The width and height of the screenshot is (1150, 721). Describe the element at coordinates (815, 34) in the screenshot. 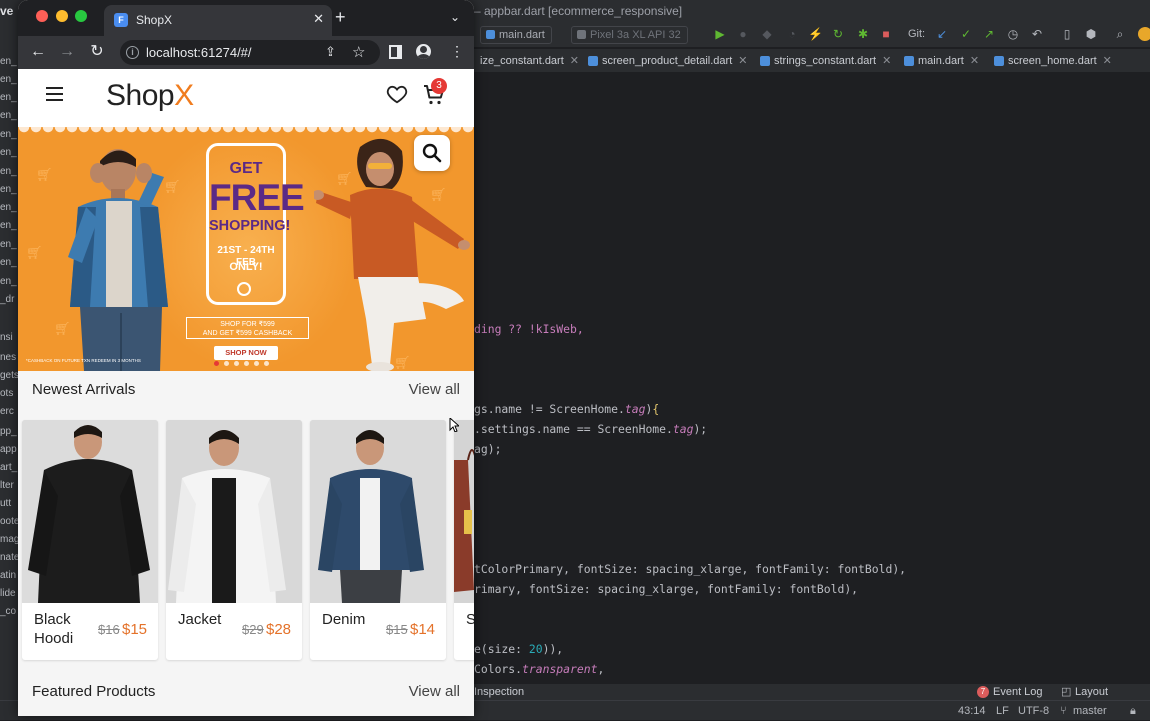

I see `hot-reload-icon: ⚡` at that location.